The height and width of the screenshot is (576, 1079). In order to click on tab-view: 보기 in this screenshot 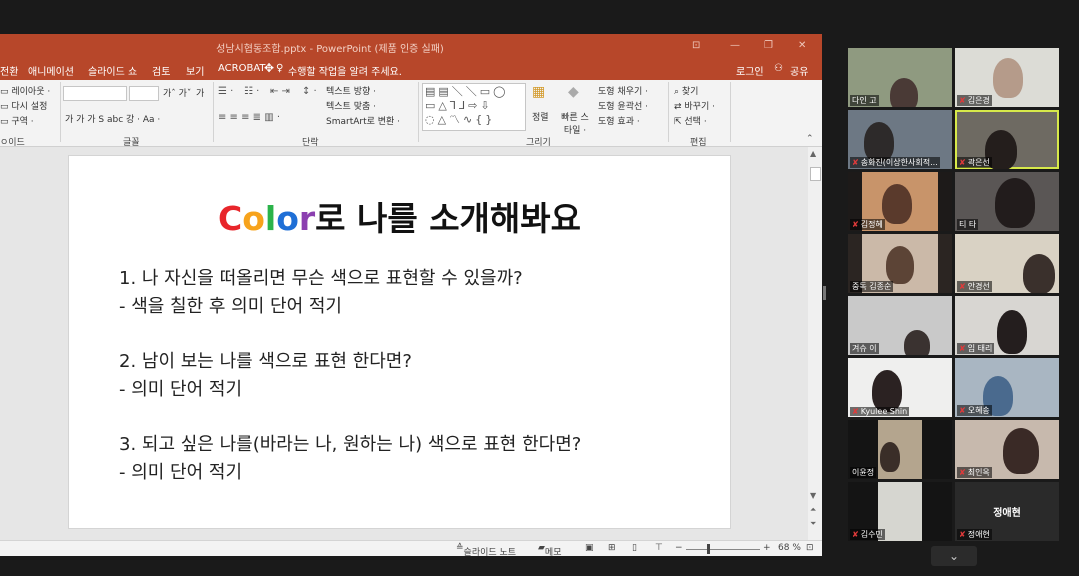, I will do `click(195, 70)`.